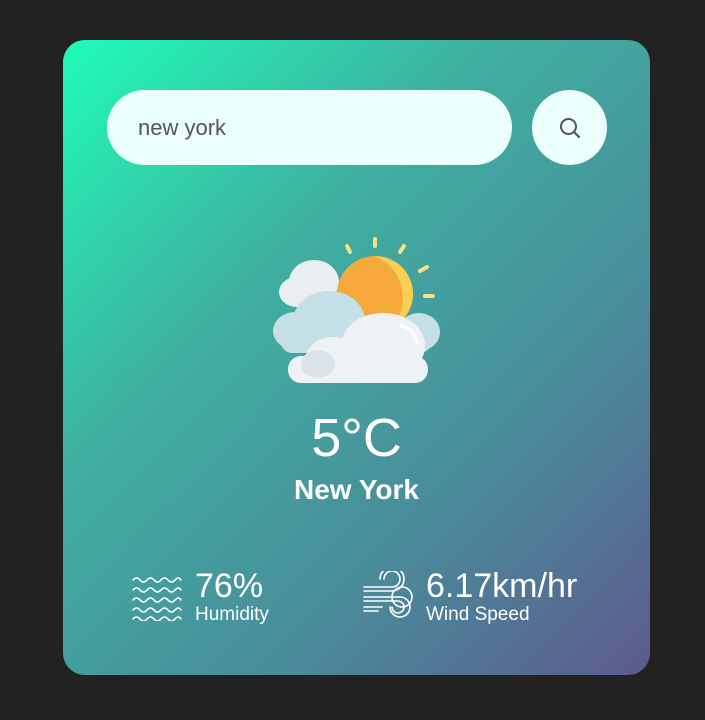 This screenshot has height=720, width=705. Describe the element at coordinates (388, 594) in the screenshot. I see `wind-icon` at that location.